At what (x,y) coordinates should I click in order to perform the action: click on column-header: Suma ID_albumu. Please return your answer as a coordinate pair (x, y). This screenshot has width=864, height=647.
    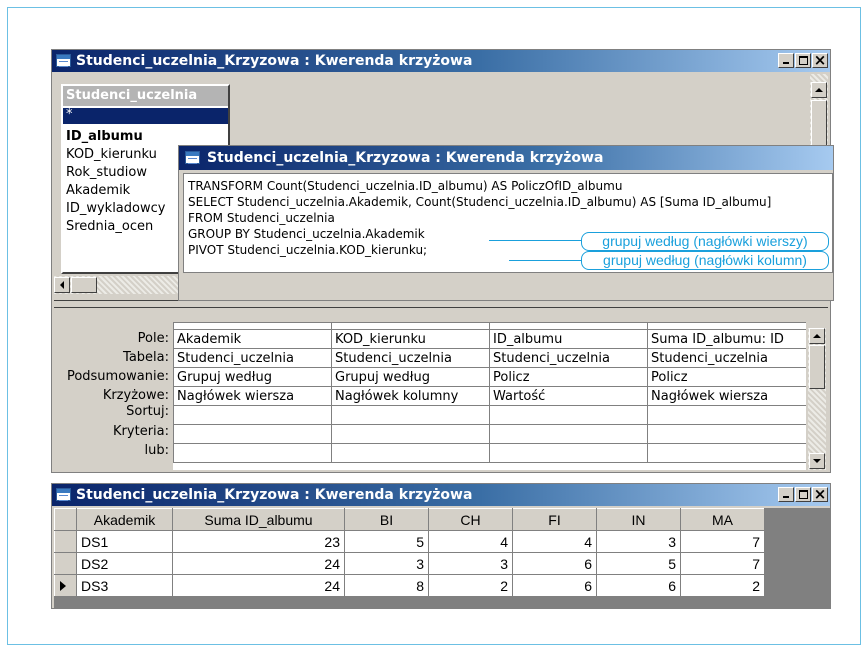
    Looking at the image, I should click on (258, 519).